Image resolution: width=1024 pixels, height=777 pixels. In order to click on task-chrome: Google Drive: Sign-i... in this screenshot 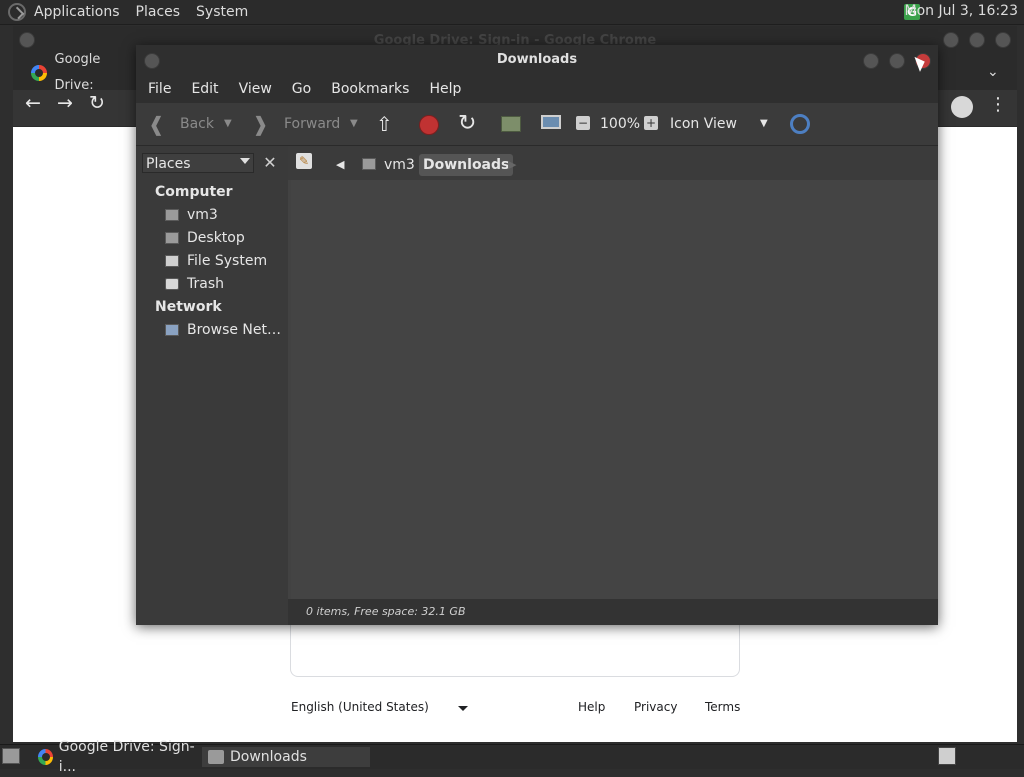, I will do `click(116, 757)`.